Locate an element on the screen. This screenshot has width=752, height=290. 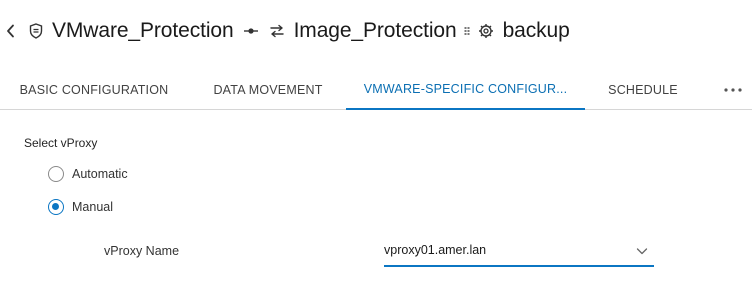
section-title-select-vproxy: Select vProxy is located at coordinates (61, 143).